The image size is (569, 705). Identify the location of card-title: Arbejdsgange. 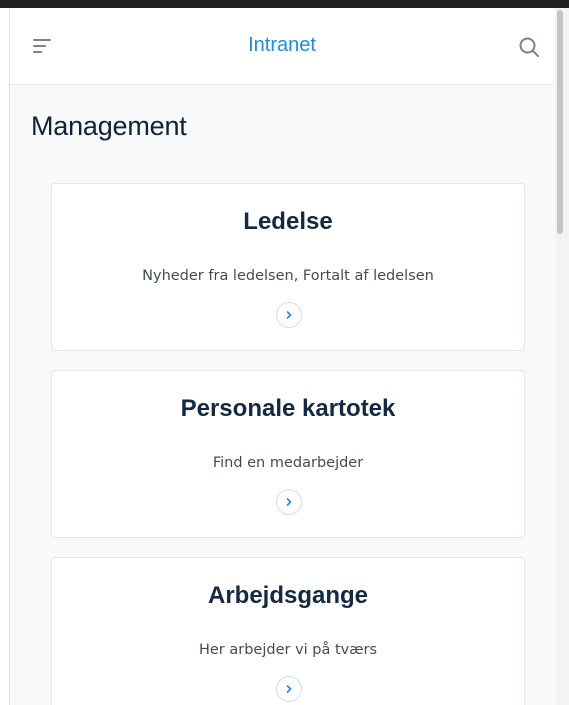
(288, 595).